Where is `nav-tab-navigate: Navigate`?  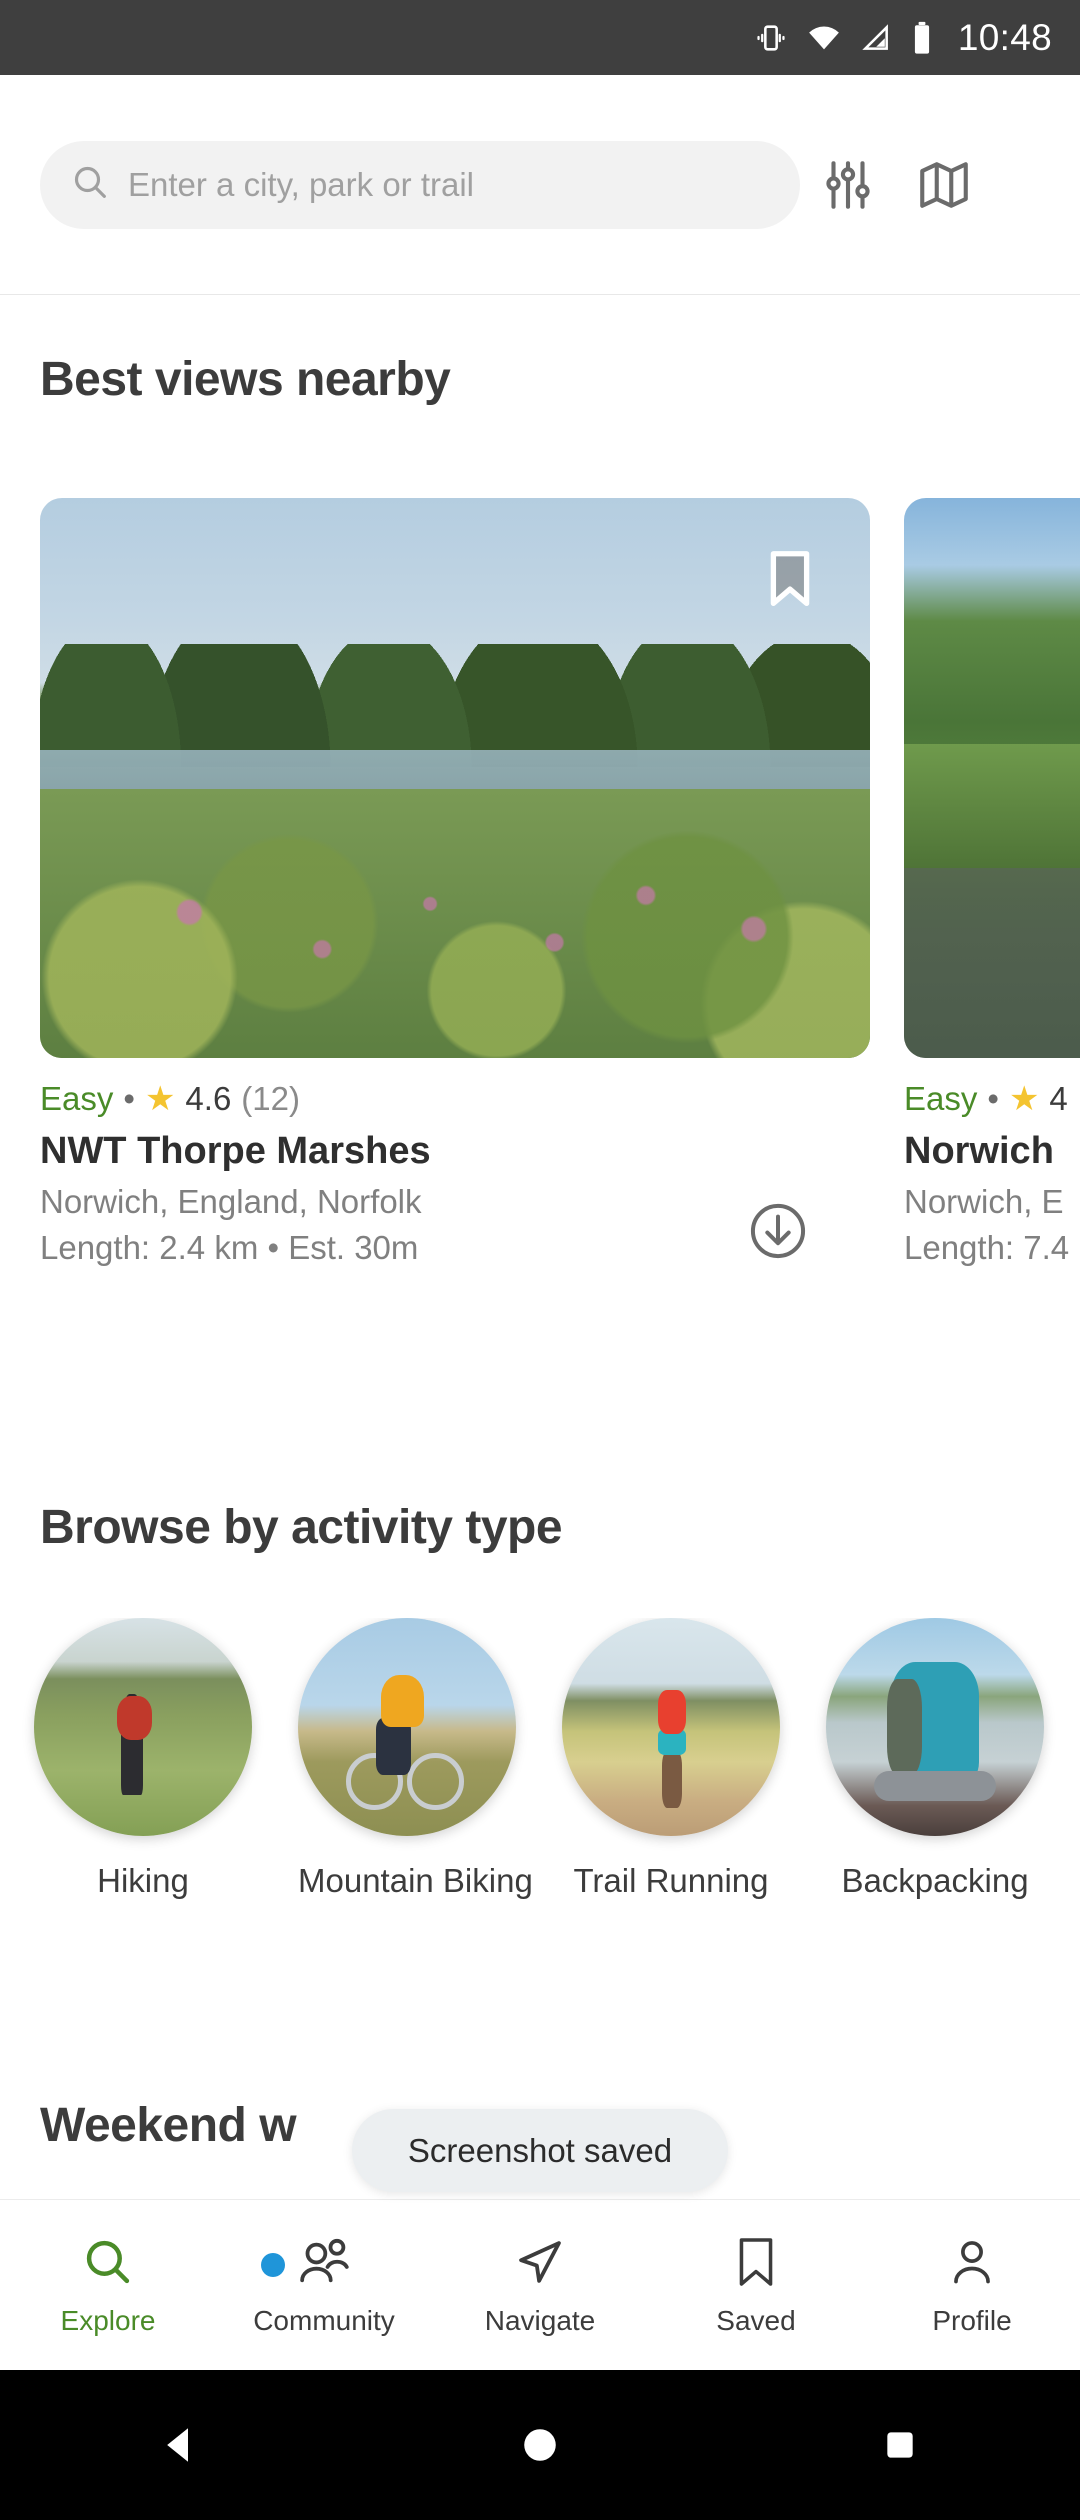
nav-tab-navigate: Navigate is located at coordinates (540, 2285).